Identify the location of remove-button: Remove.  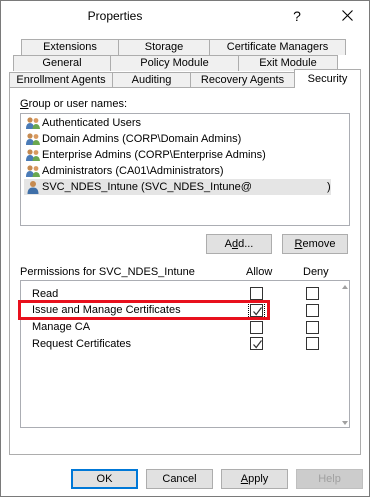
(315, 244).